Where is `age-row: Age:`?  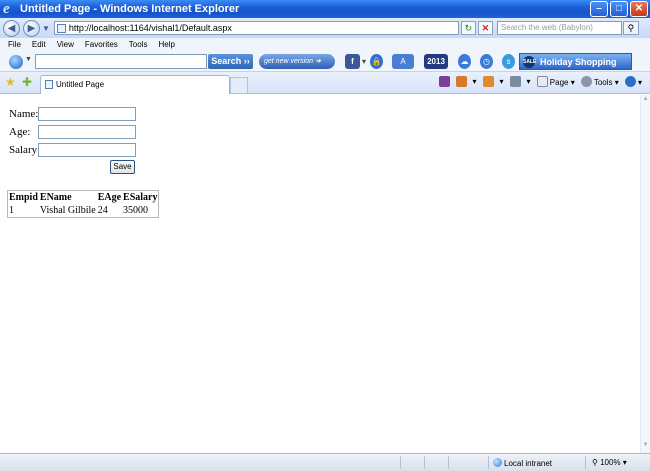
age-row: Age: is located at coordinates (72, 132).